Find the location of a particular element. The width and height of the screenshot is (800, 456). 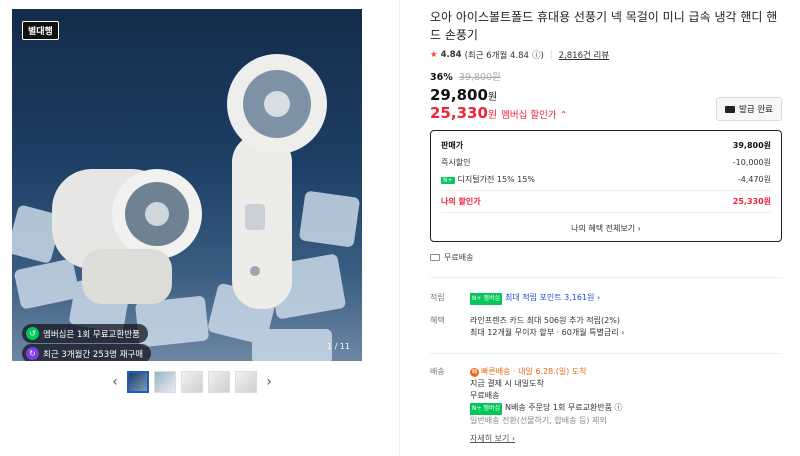

rating-row: ★ 4.84 (최근 6개월 4.84 ⓘ) | 2,816건 리뷰 is located at coordinates (606, 55).